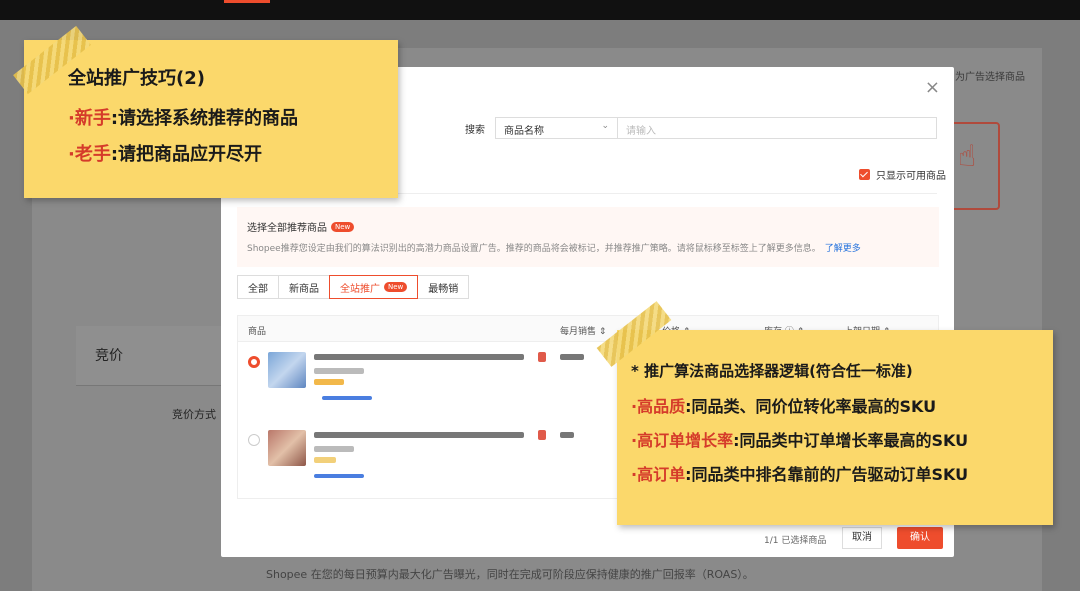 The image size is (1080, 591). Describe the element at coordinates (777, 128) in the screenshot. I see `search-input: 请输入` at that location.